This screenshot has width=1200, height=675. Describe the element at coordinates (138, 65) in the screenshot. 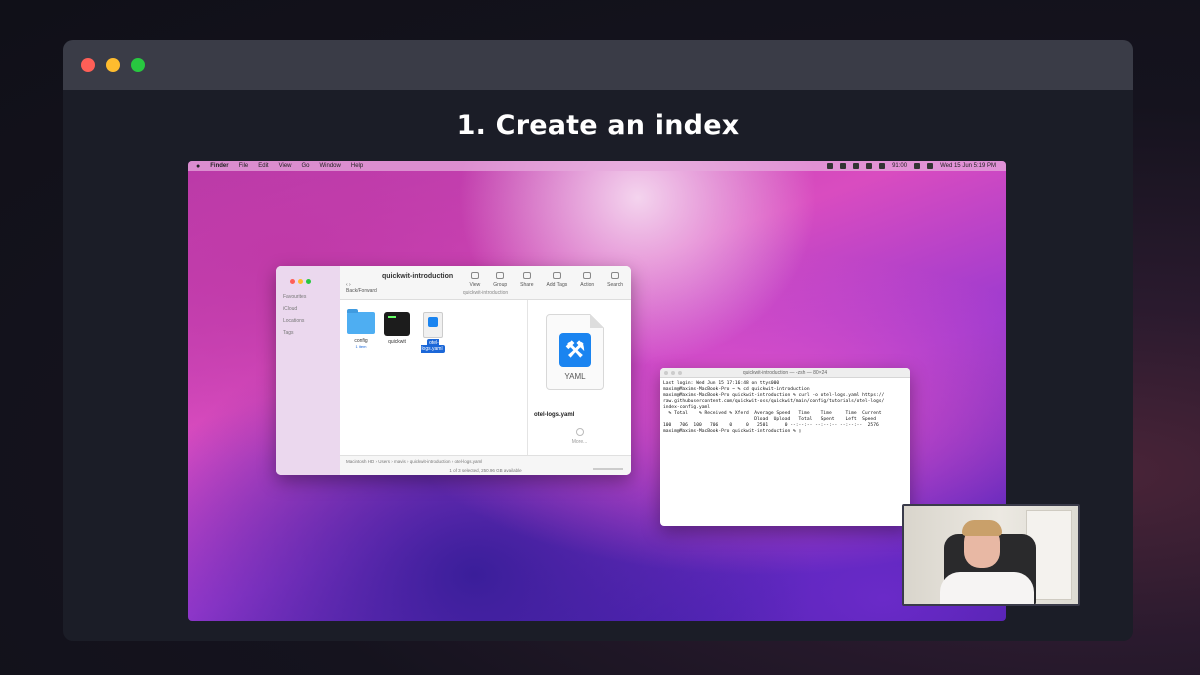

I see `zoom-window-button` at that location.